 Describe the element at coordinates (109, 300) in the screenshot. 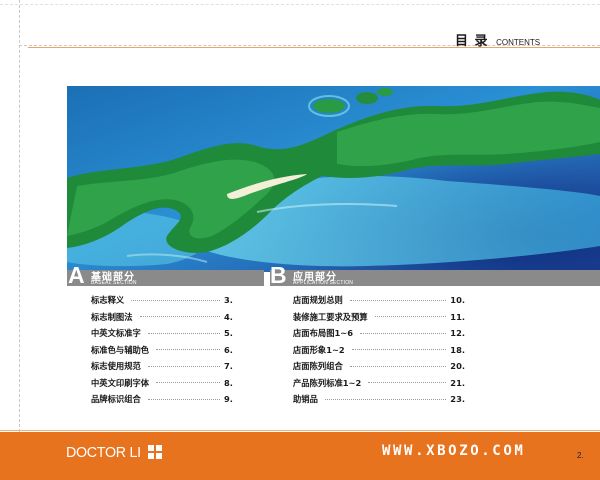

I see `toc-entry-label: 标志释义` at that location.